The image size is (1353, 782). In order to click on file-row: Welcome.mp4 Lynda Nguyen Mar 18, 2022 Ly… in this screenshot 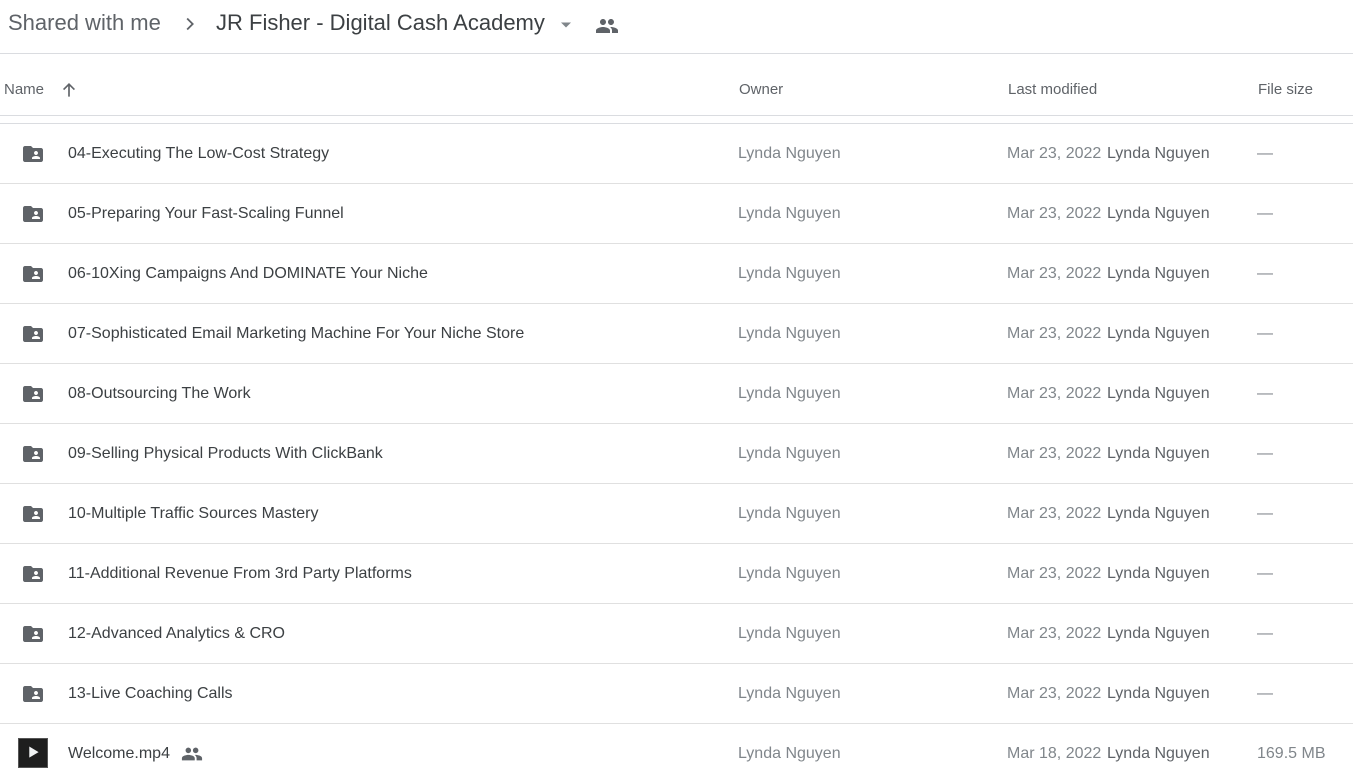, I will do `click(676, 753)`.